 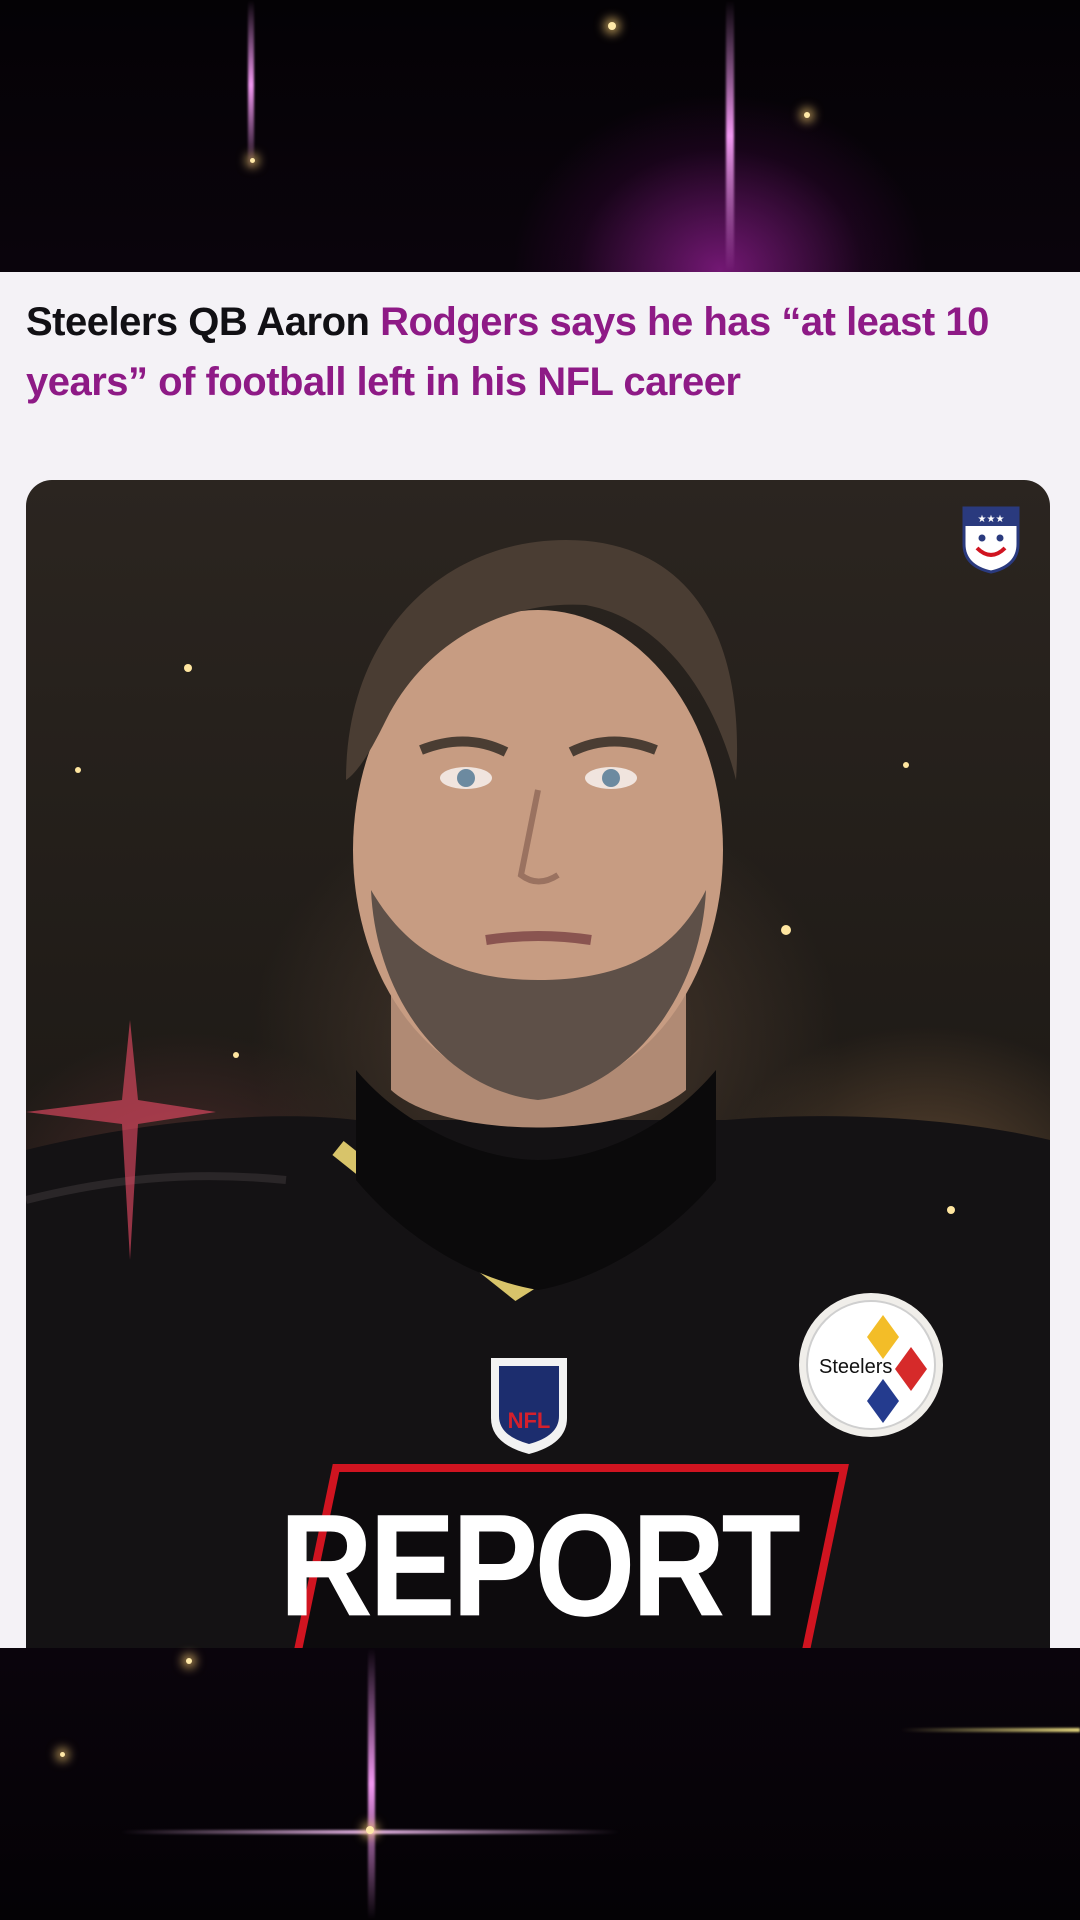 What do you see at coordinates (540, 1784) in the screenshot?
I see `bottom-background` at bounding box center [540, 1784].